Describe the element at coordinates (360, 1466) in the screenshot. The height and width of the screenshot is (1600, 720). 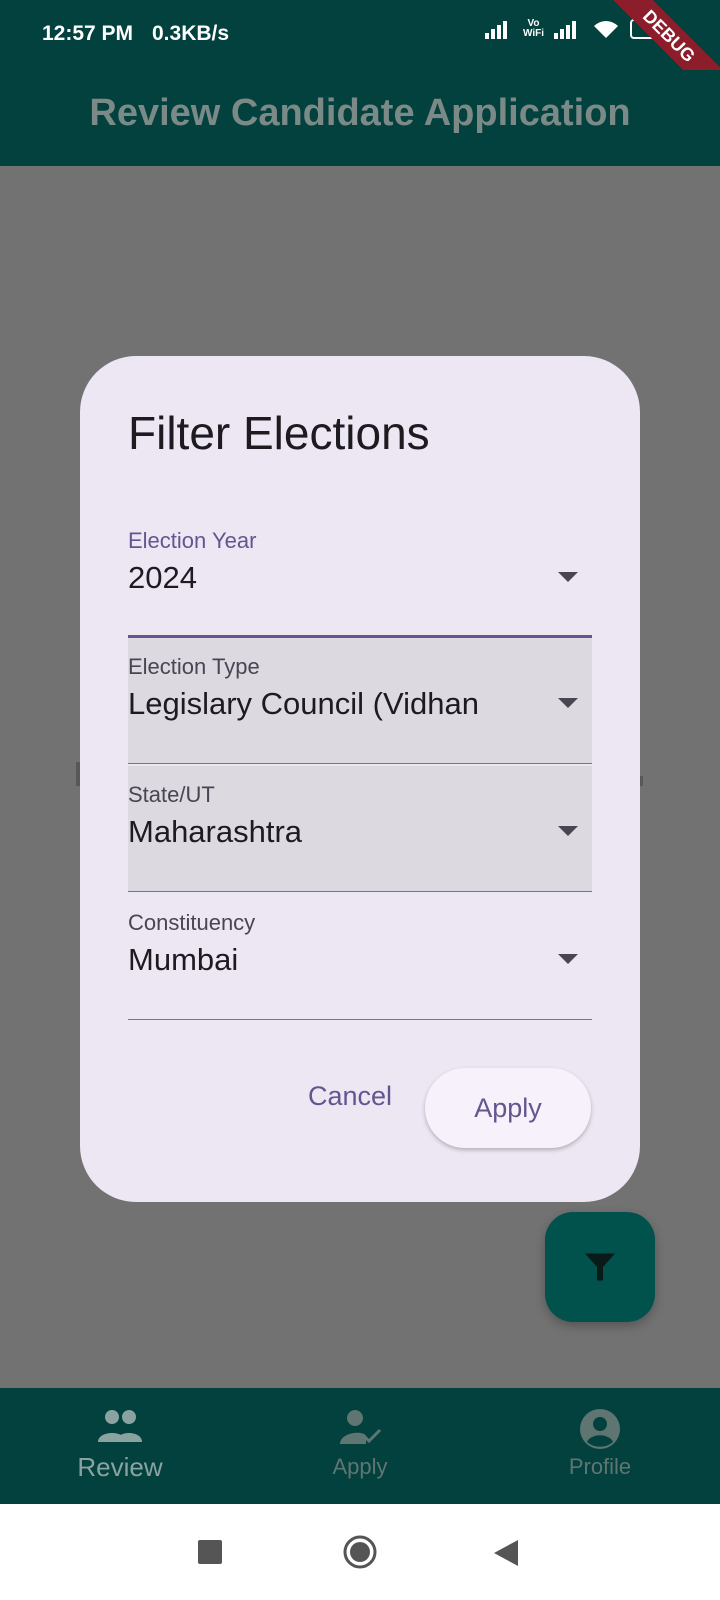
I see `nav-label-apply: Apply` at that location.